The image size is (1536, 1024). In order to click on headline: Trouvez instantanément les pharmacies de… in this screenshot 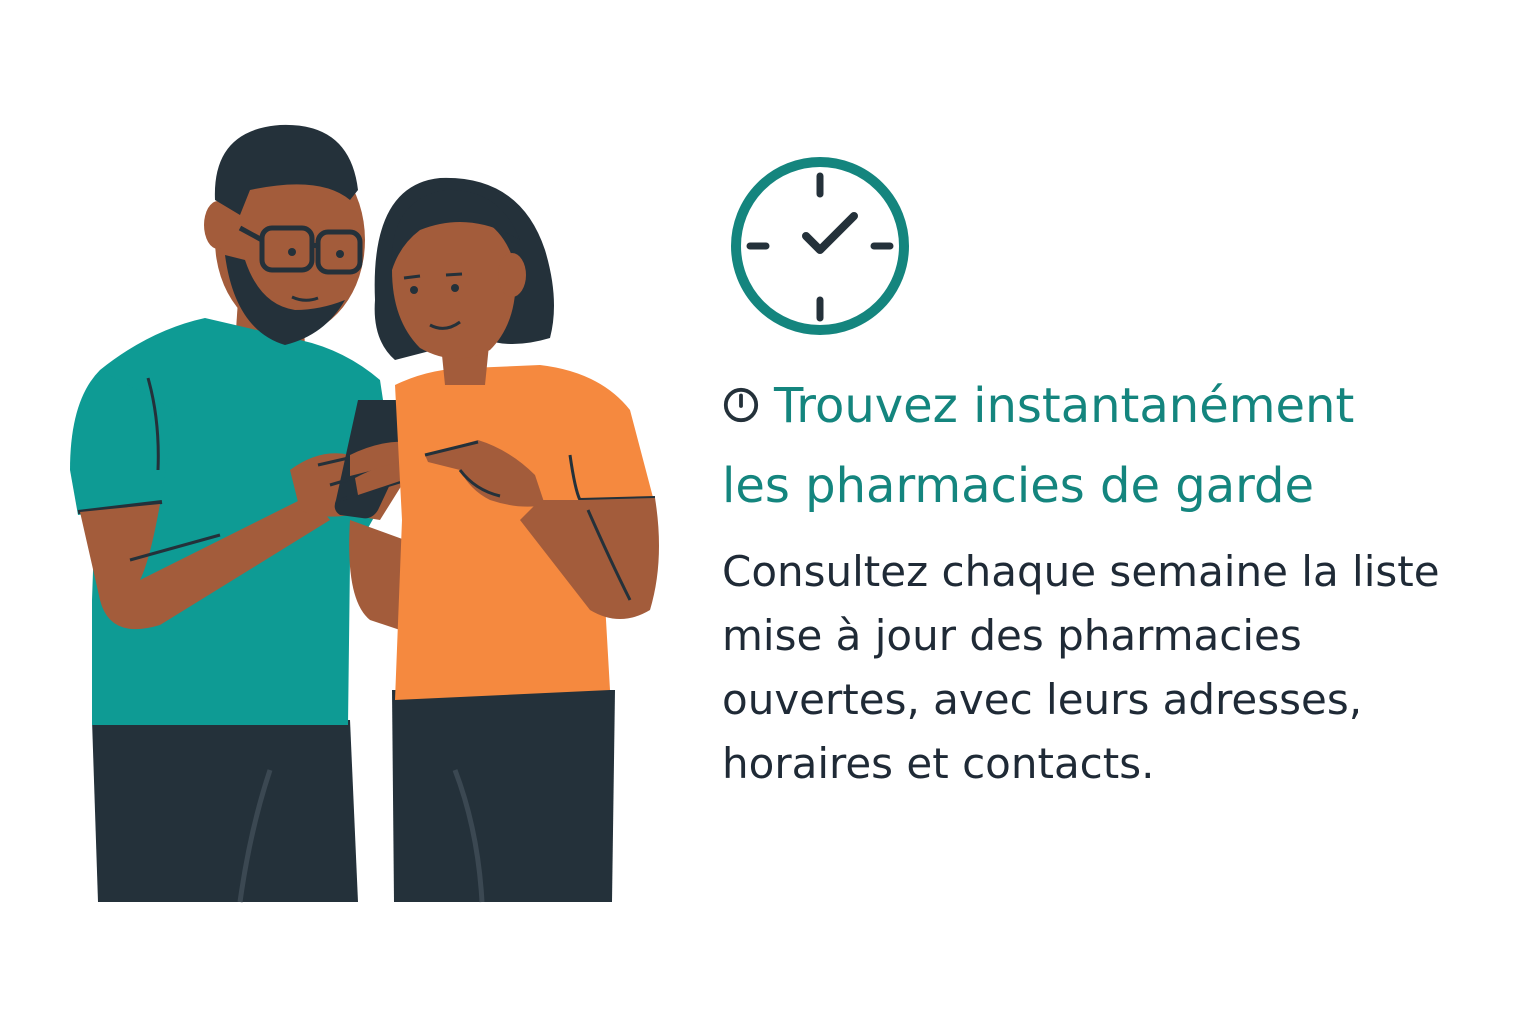, I will do `click(1117, 446)`.